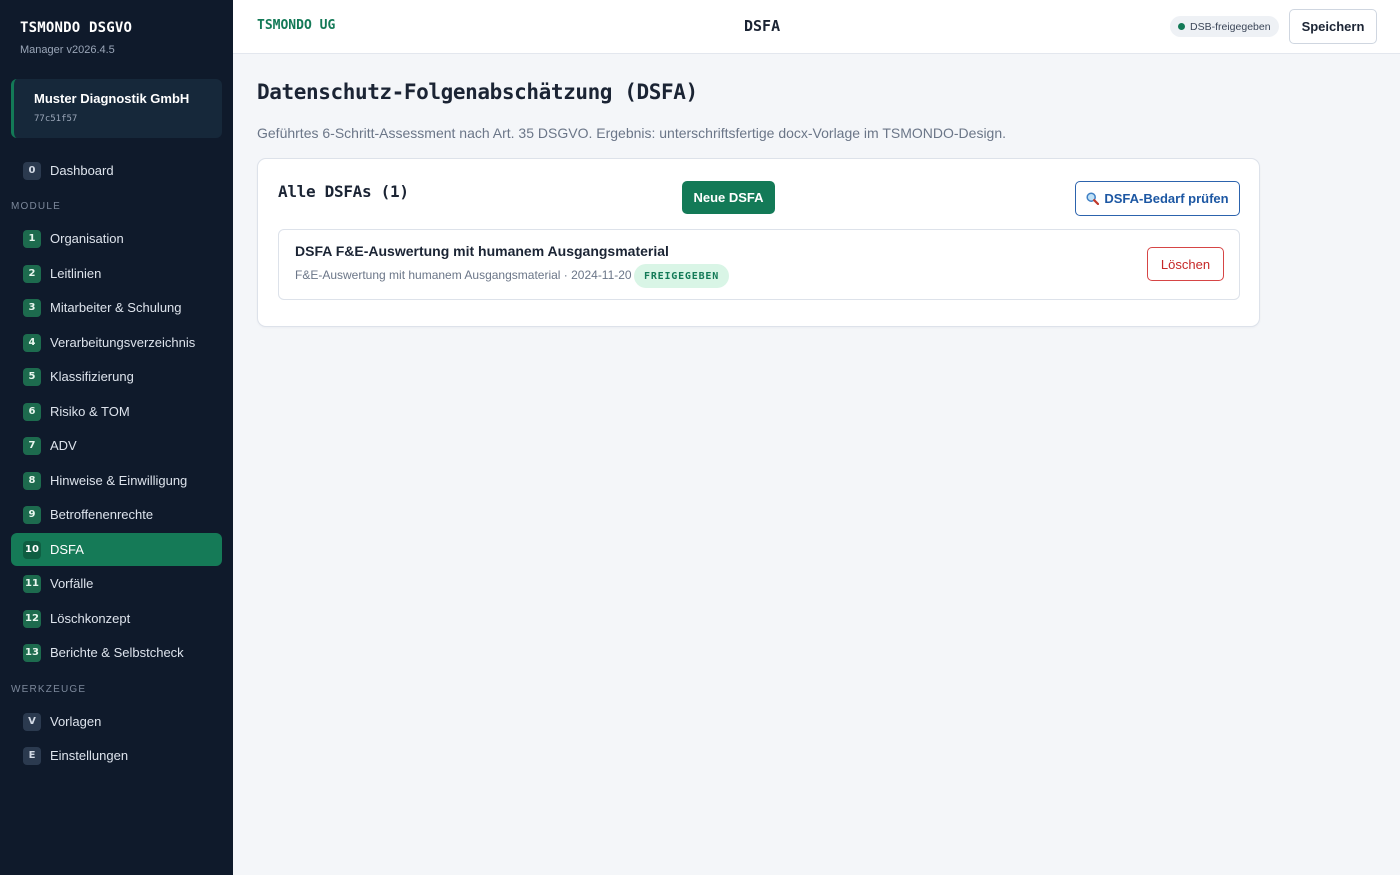 Image resolution: width=1400 pixels, height=875 pixels. I want to click on brand-title: TSMONDO DSGVO, so click(76, 28).